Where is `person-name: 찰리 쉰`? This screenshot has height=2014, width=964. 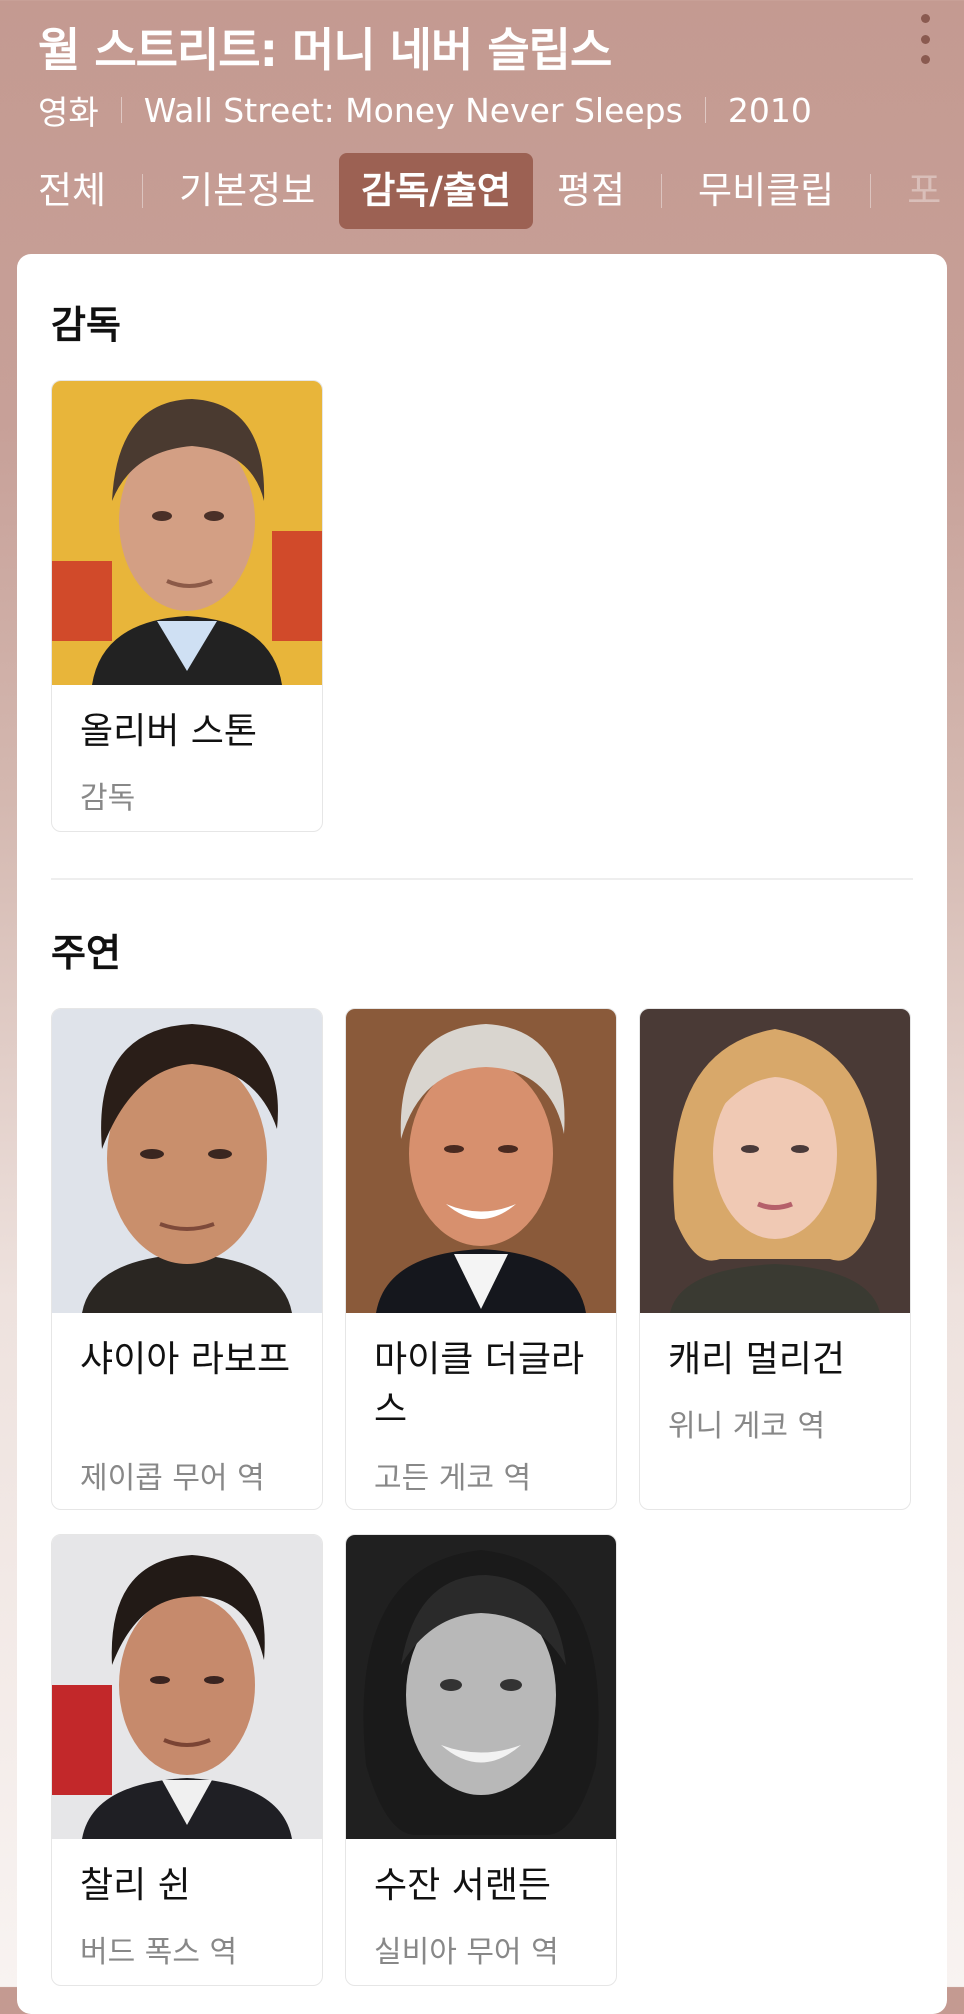
person-name: 찰리 쉰 is located at coordinates (135, 1885).